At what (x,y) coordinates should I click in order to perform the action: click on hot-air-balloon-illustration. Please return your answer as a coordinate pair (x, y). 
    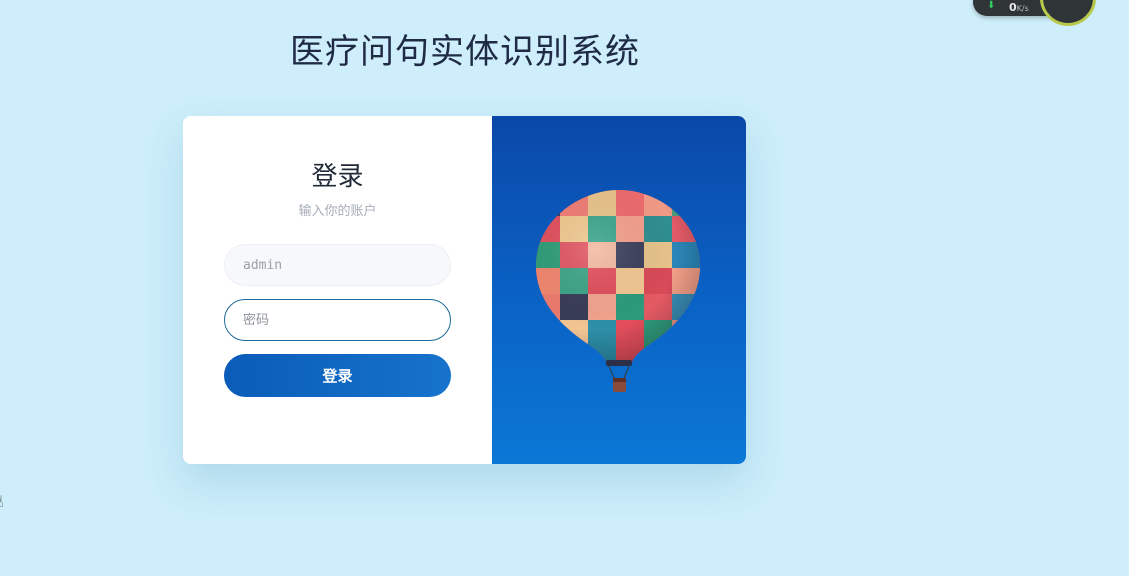
    Looking at the image, I should click on (618, 291).